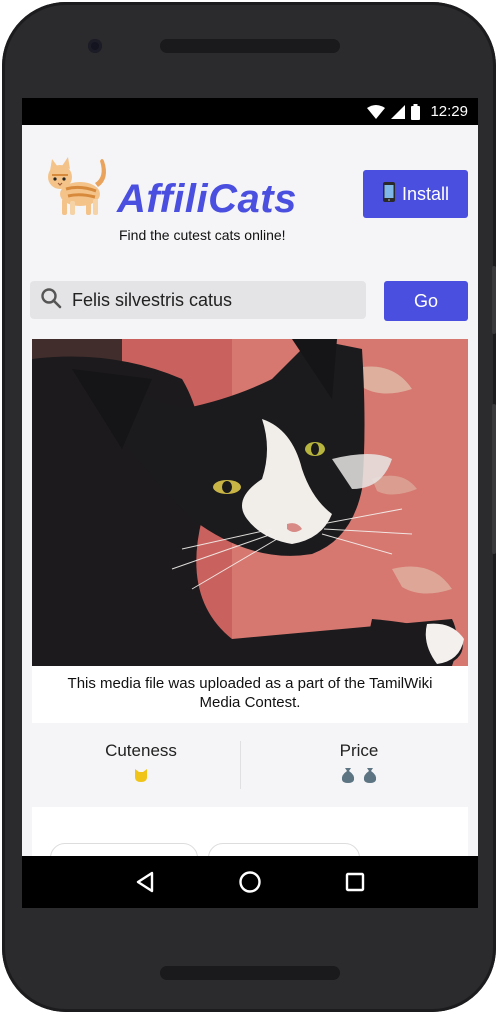  What do you see at coordinates (141, 750) in the screenshot?
I see `stat-label: Cuteness` at bounding box center [141, 750].